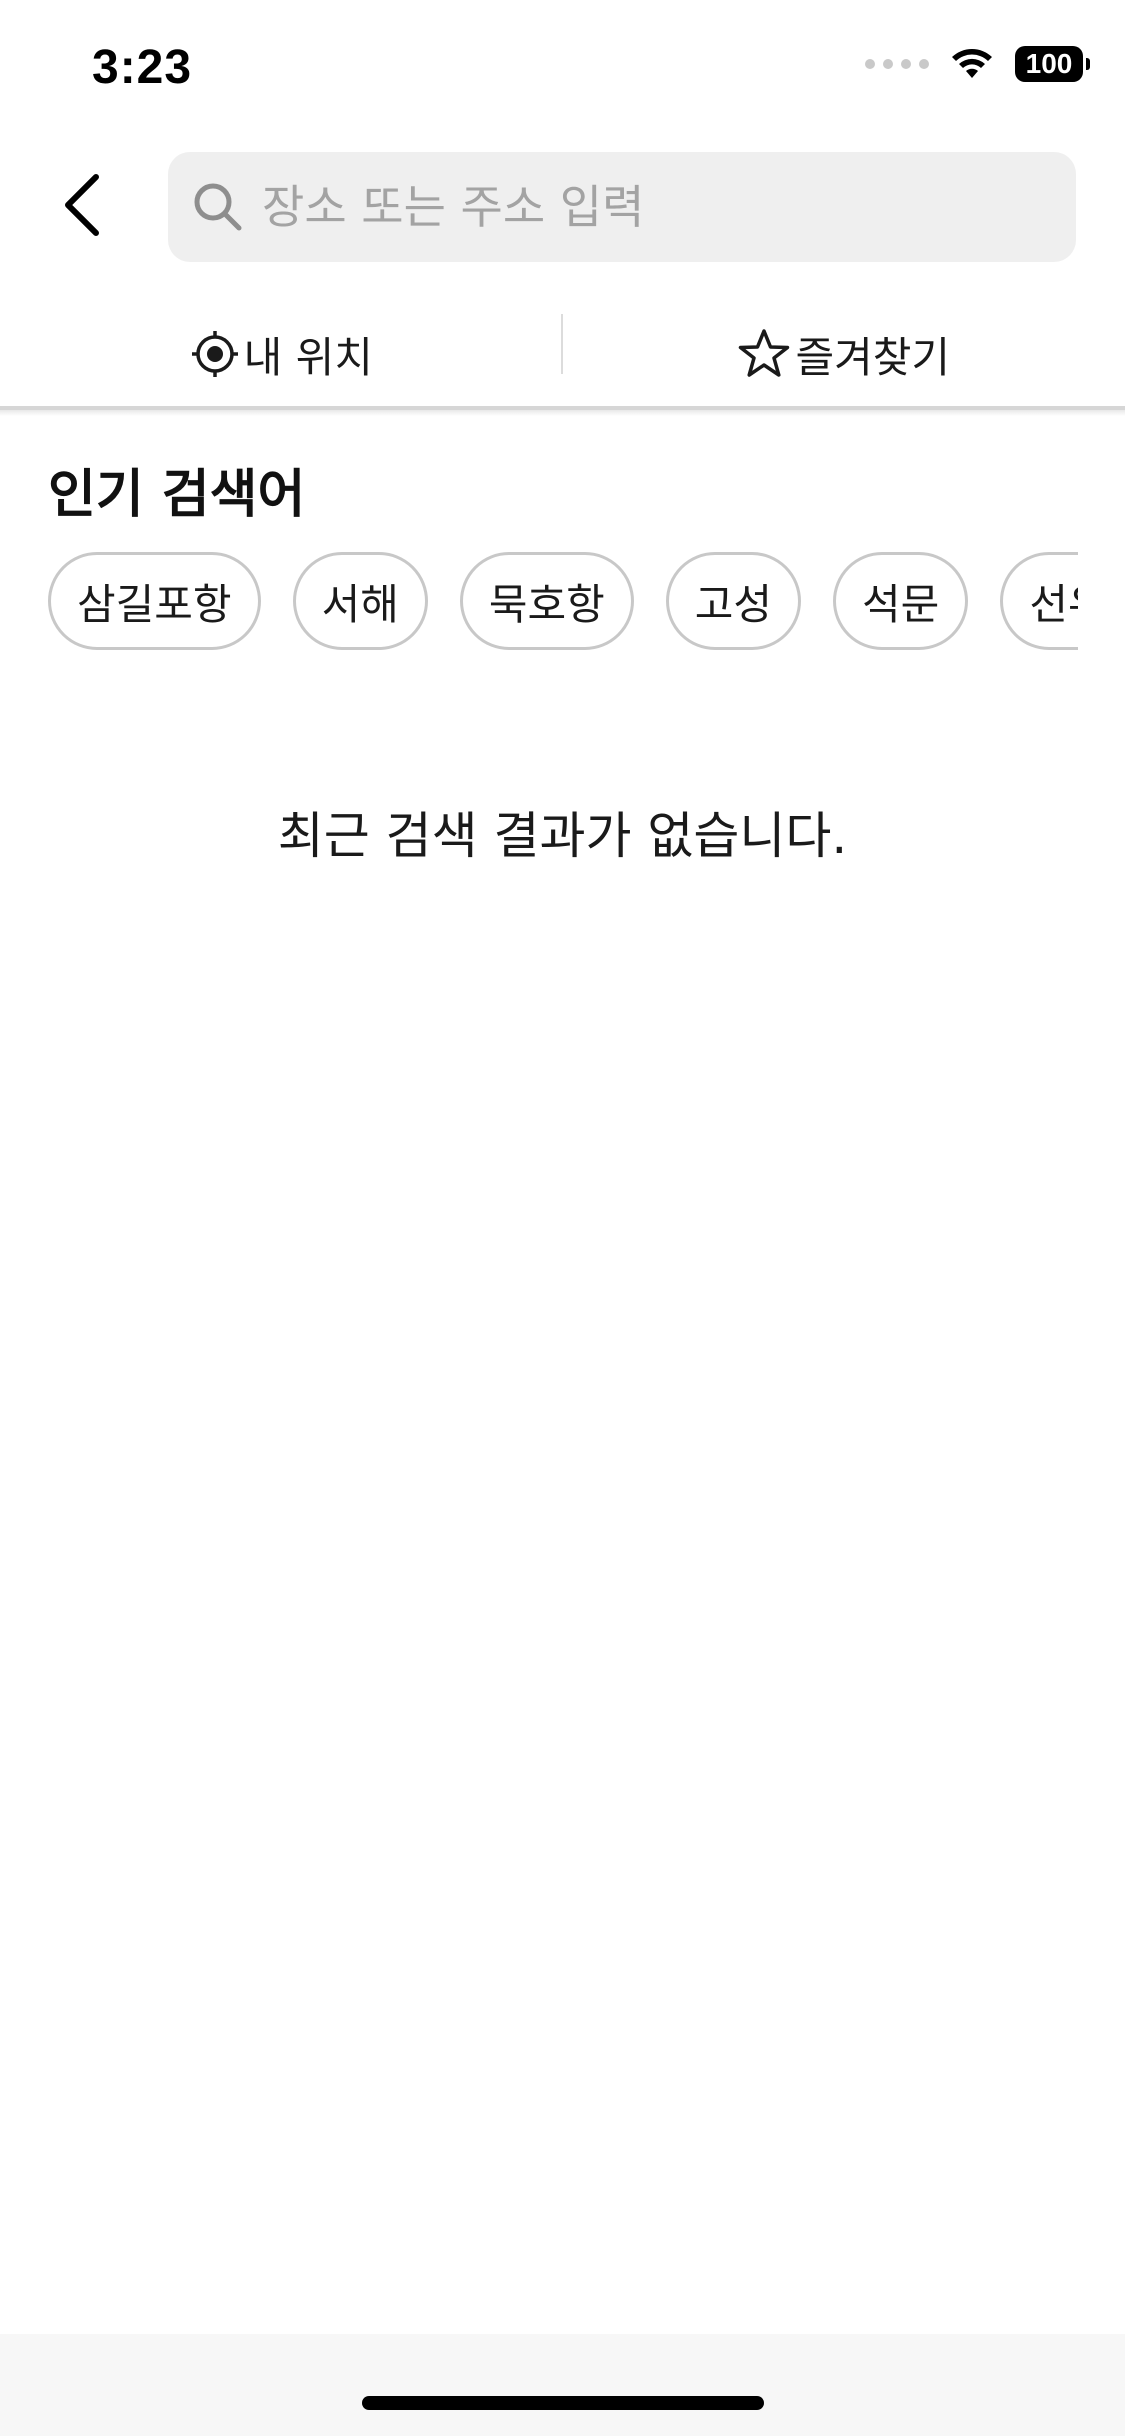 This screenshot has width=1125, height=2436. I want to click on popular-searches-title: 인기 검색어, so click(177, 495).